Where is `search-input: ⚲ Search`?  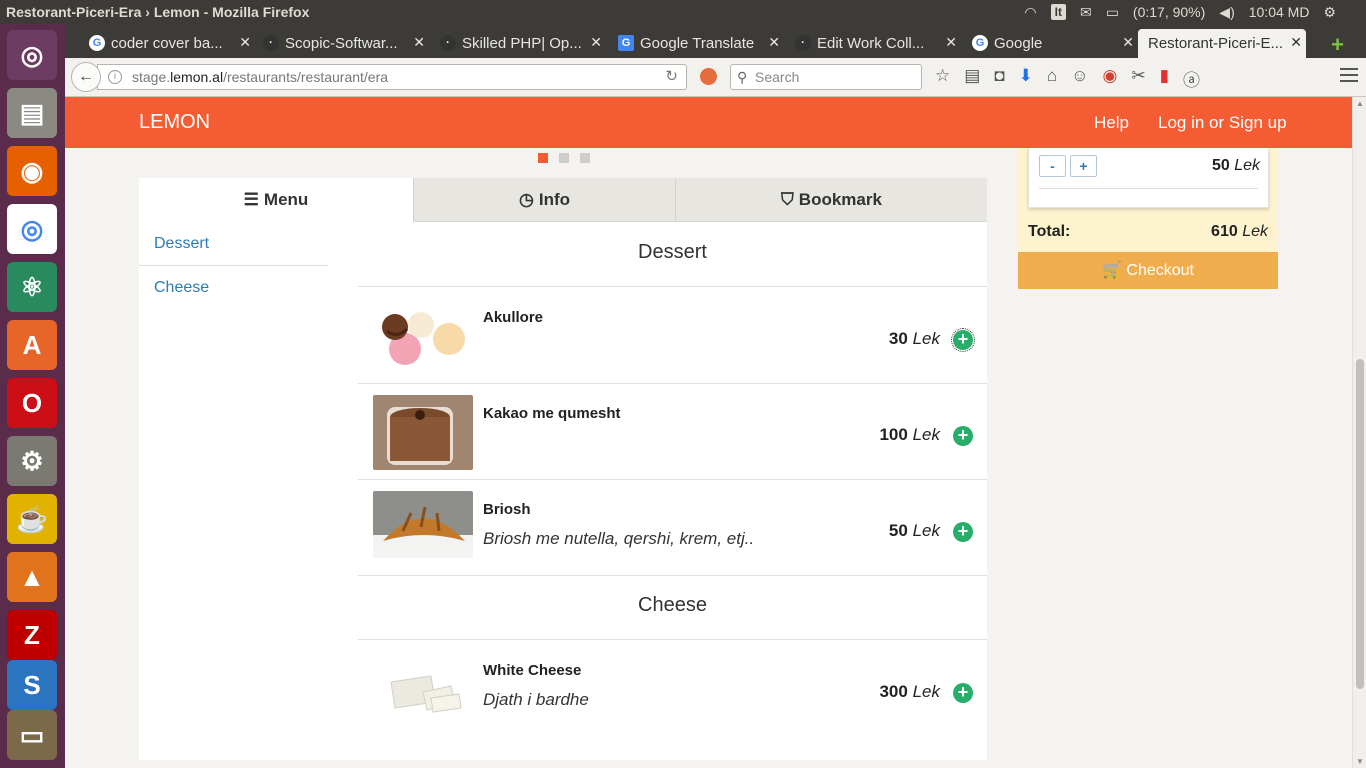 search-input: ⚲ Search is located at coordinates (826, 77).